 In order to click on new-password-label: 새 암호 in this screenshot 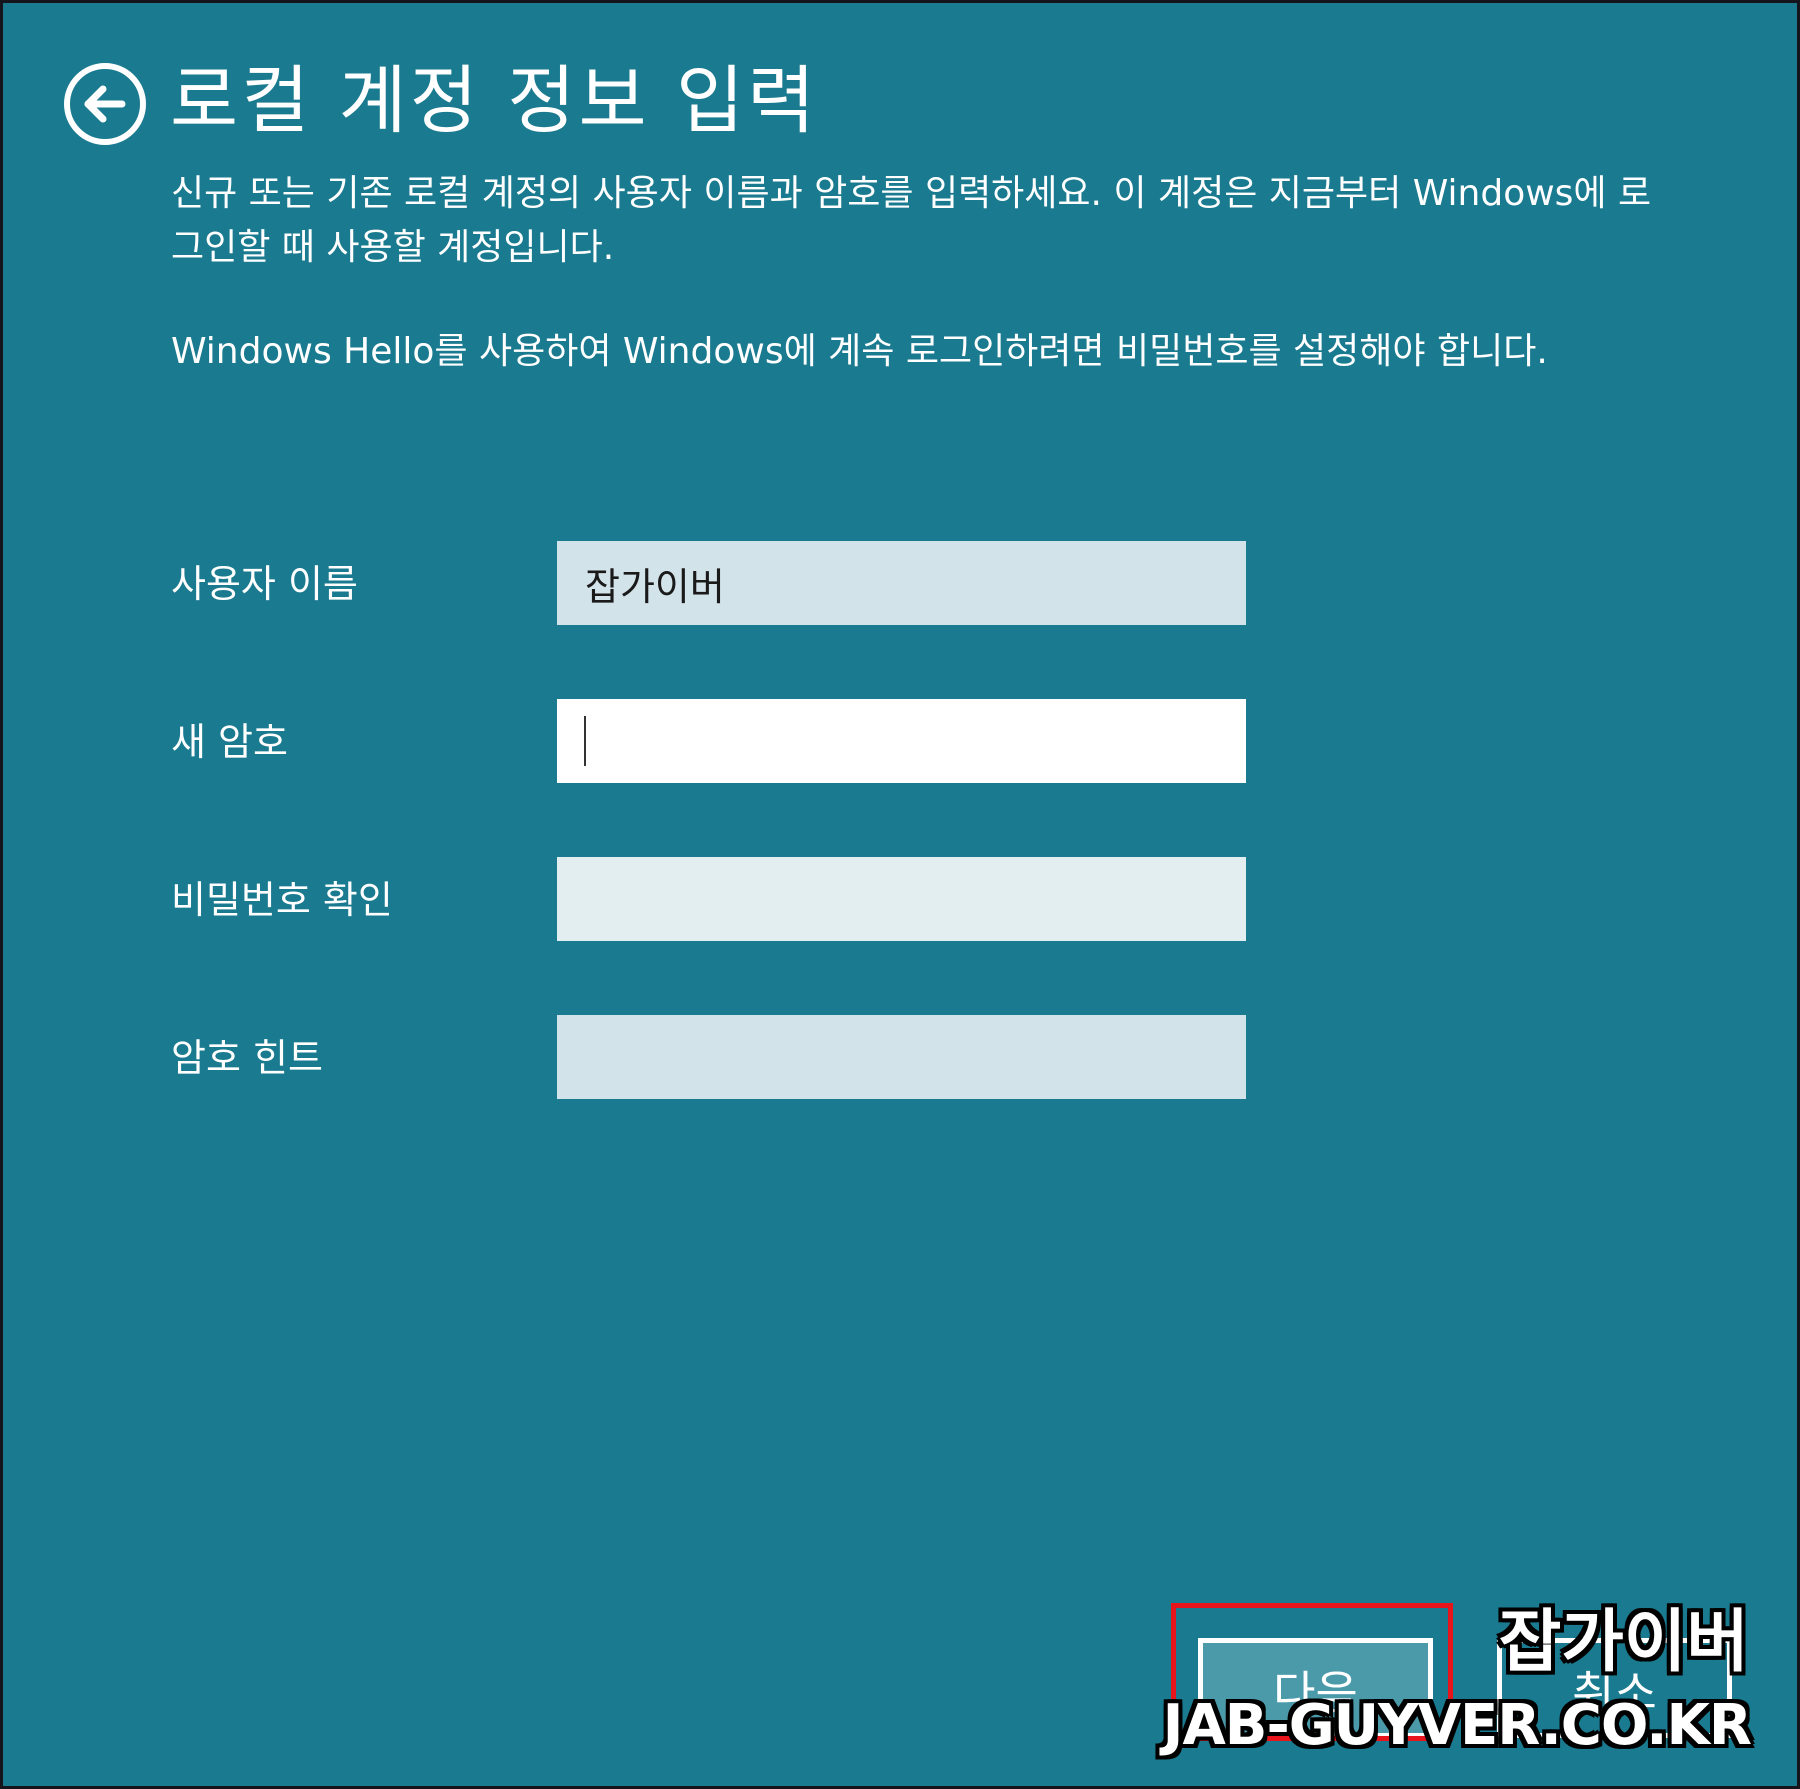, I will do `click(229, 742)`.